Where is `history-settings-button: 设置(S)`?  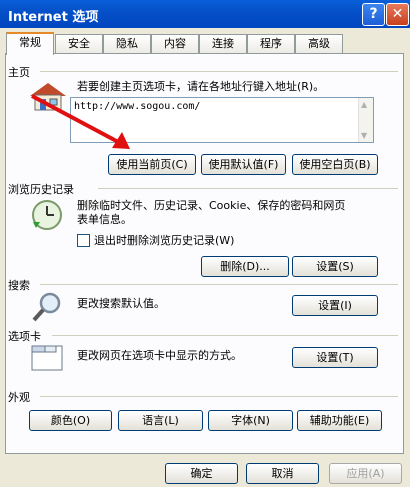
history-settings-button: 设置(S) is located at coordinates (335, 266).